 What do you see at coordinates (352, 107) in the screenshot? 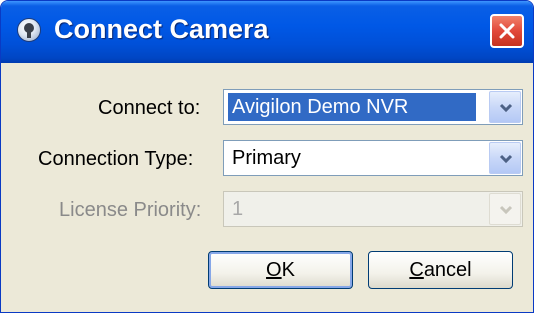
I see `connect-to-value: Avigilon Demo NVR` at bounding box center [352, 107].